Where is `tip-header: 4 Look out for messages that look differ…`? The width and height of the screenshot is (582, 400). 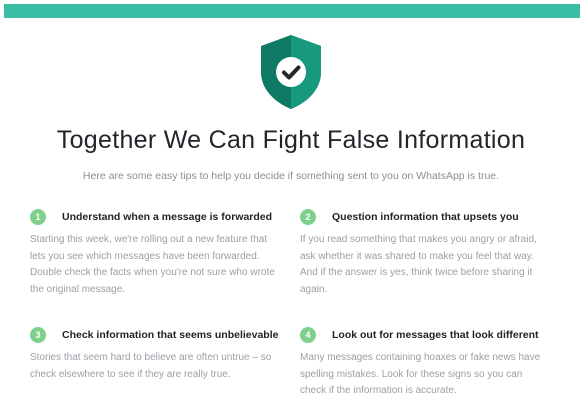
tip-header: 4 Look out for messages that look differ… is located at coordinates (425, 335).